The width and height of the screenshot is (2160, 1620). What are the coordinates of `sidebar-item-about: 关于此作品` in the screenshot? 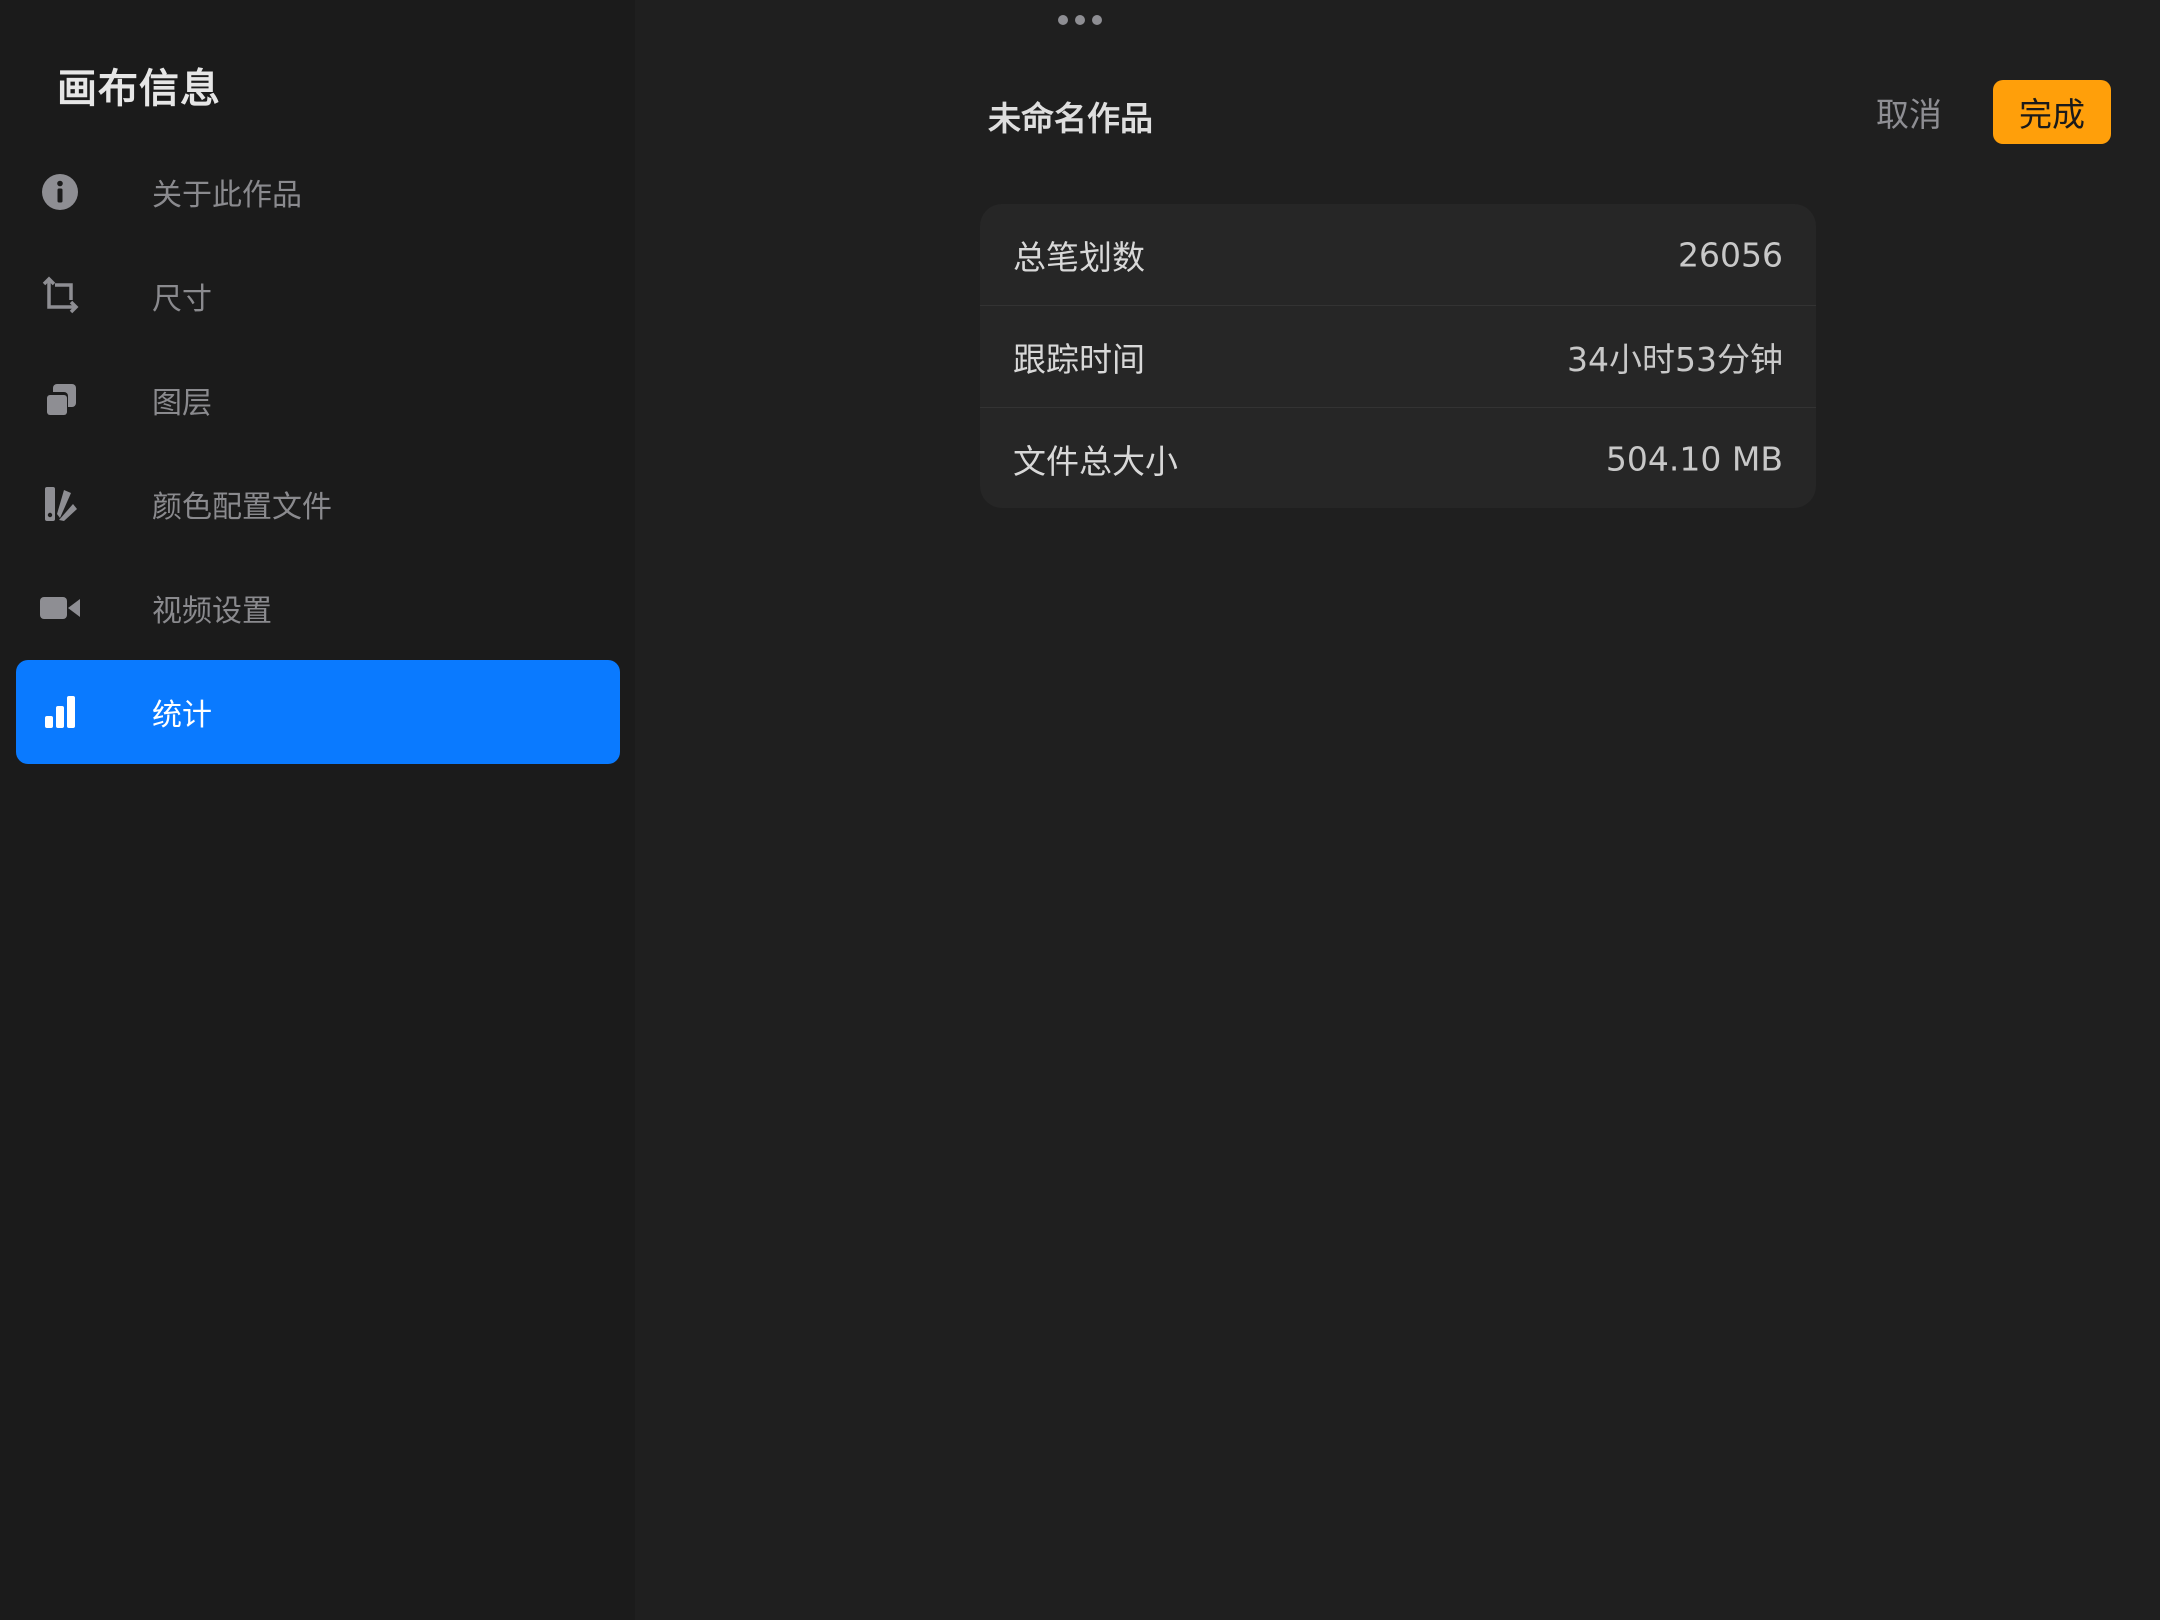 It's located at (318, 192).